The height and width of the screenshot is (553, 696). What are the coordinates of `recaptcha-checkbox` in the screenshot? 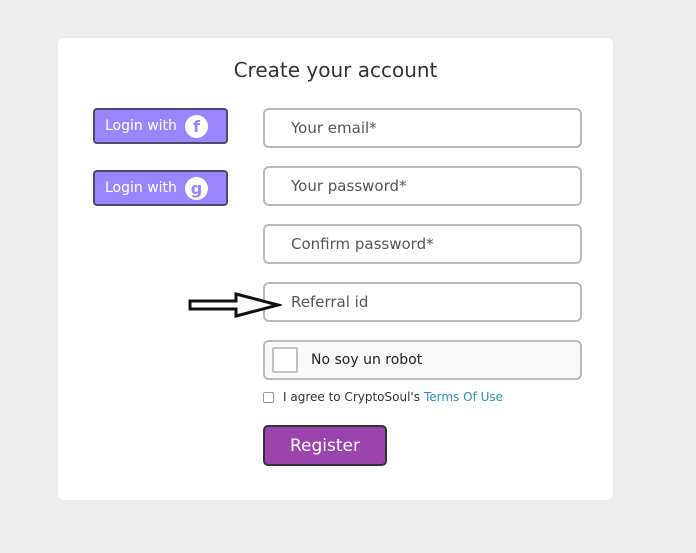 It's located at (285, 360).